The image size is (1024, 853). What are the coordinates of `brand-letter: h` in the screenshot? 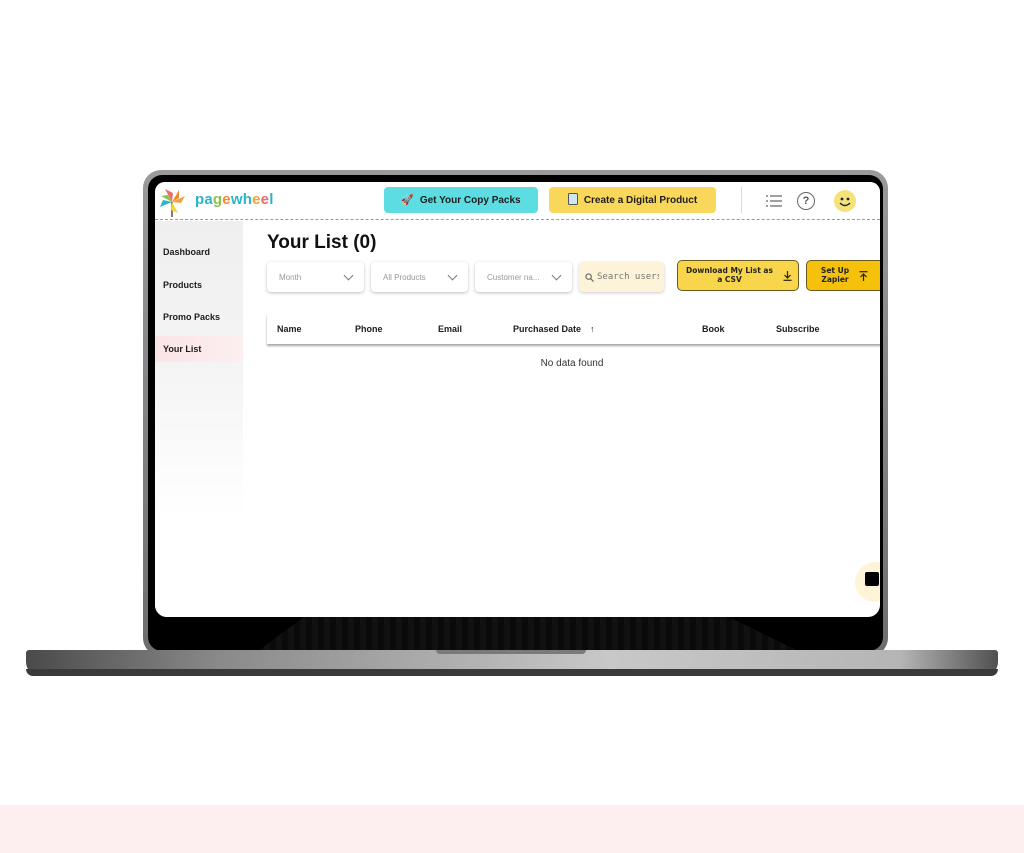 It's located at (247, 199).